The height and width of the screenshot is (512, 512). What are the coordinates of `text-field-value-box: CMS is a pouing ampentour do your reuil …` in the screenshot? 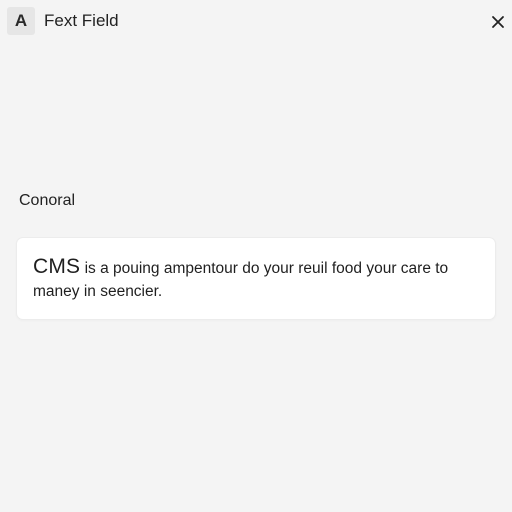 It's located at (256, 278).